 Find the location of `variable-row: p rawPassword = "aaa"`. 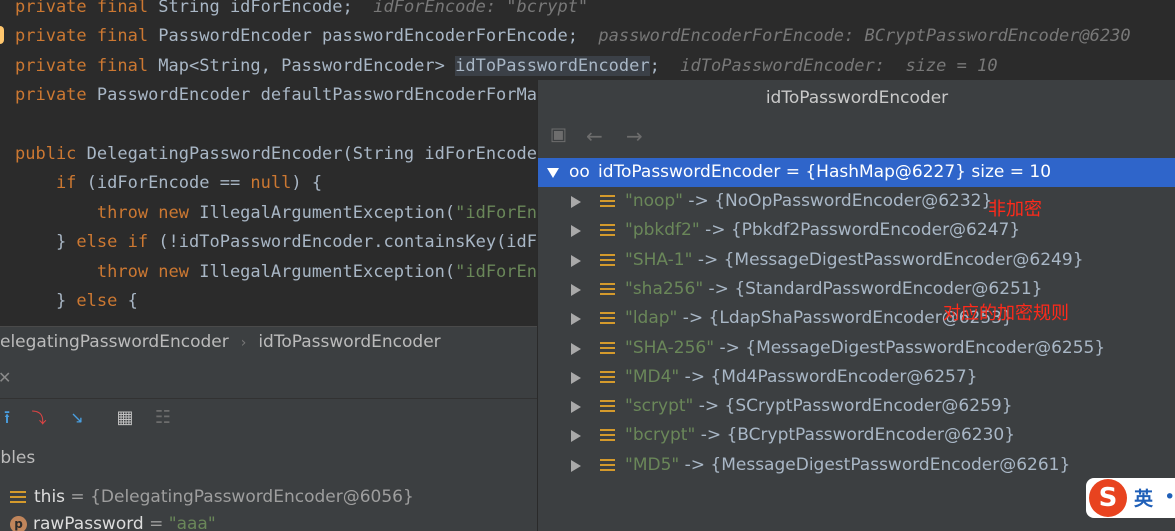

variable-row: p rawPassword = "aaa" is located at coordinates (113, 521).